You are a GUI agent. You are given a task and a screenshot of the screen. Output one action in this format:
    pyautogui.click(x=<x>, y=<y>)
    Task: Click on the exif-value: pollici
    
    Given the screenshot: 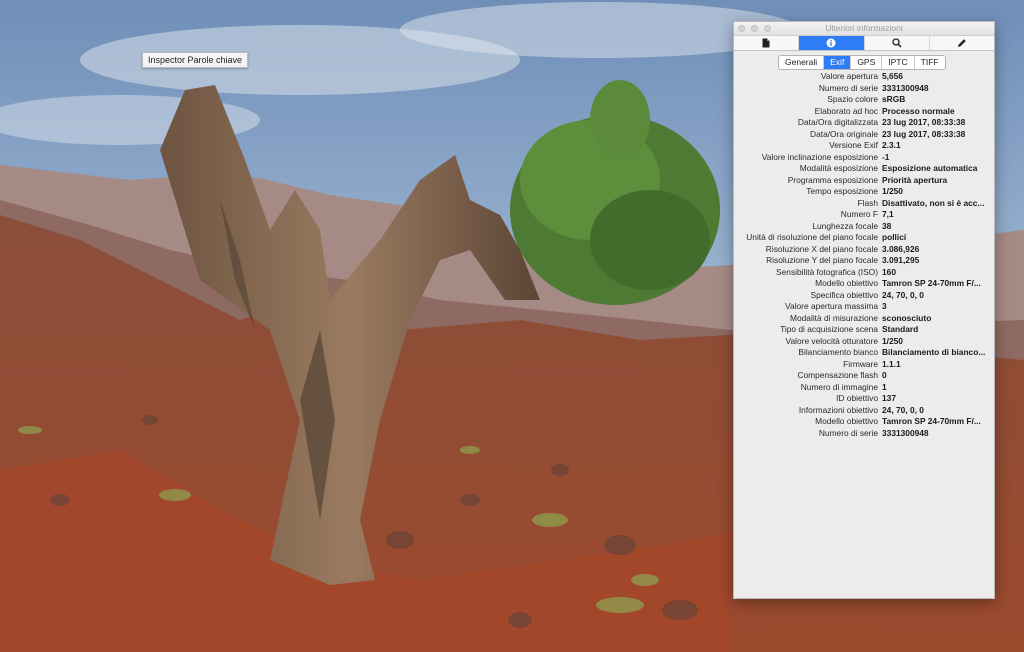 What is the action you would take?
    pyautogui.click(x=937, y=238)
    